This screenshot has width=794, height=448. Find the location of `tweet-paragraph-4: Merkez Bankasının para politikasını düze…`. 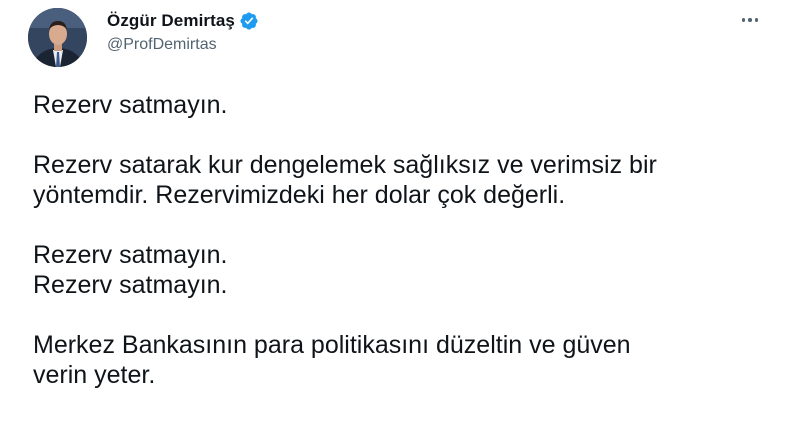

tweet-paragraph-4: Merkez Bankasının para politikasını düze… is located at coordinates (403, 360).